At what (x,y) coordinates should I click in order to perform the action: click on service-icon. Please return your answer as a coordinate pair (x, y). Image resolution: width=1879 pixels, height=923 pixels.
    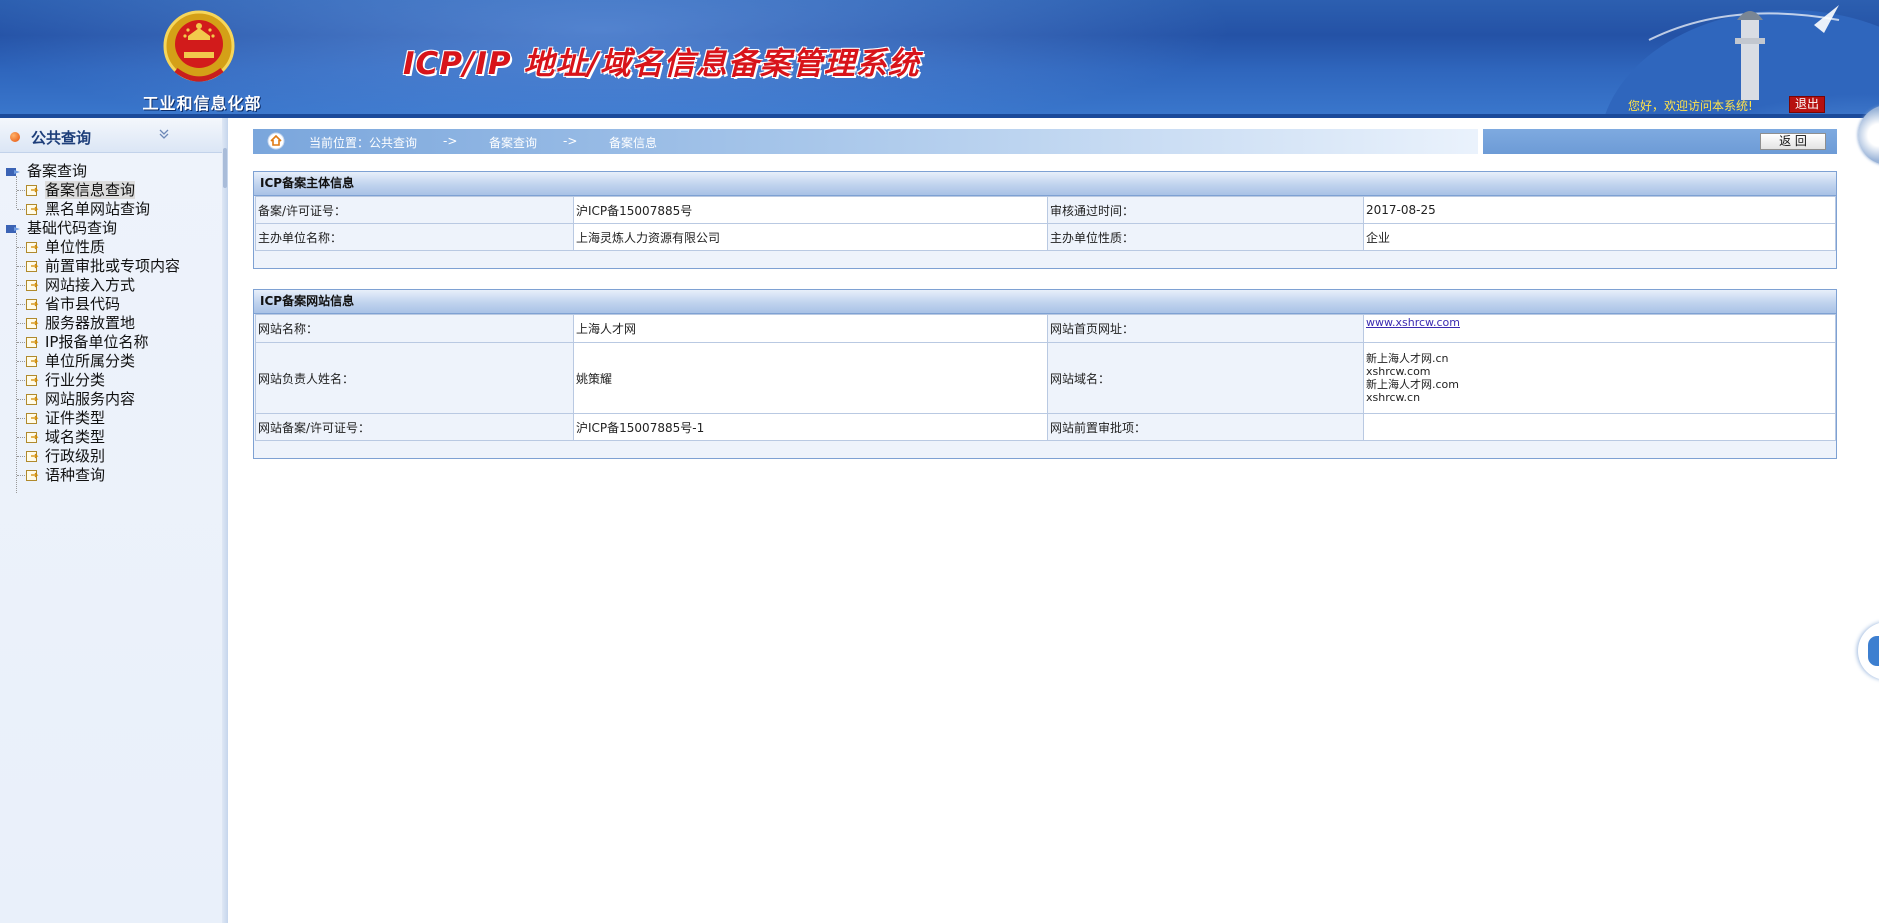
    Looking at the image, I should click on (1873, 651).